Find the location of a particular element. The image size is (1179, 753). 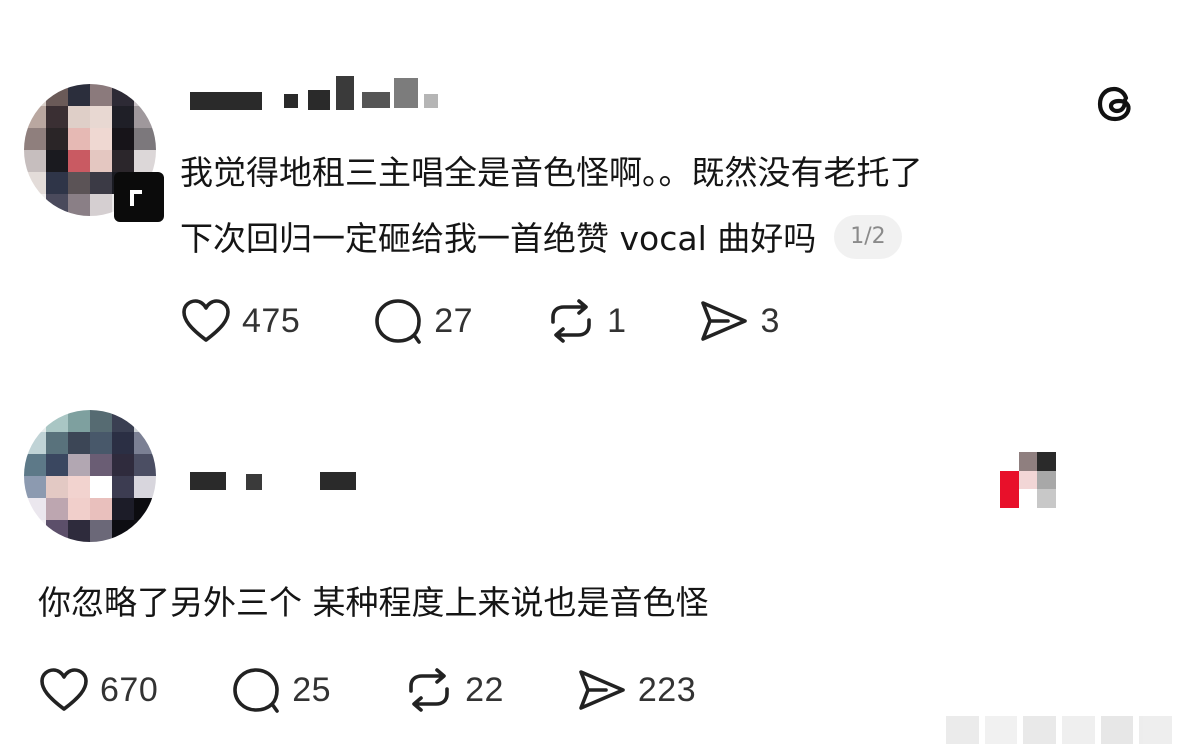

reply-reply-count: 25 is located at coordinates (312, 689).